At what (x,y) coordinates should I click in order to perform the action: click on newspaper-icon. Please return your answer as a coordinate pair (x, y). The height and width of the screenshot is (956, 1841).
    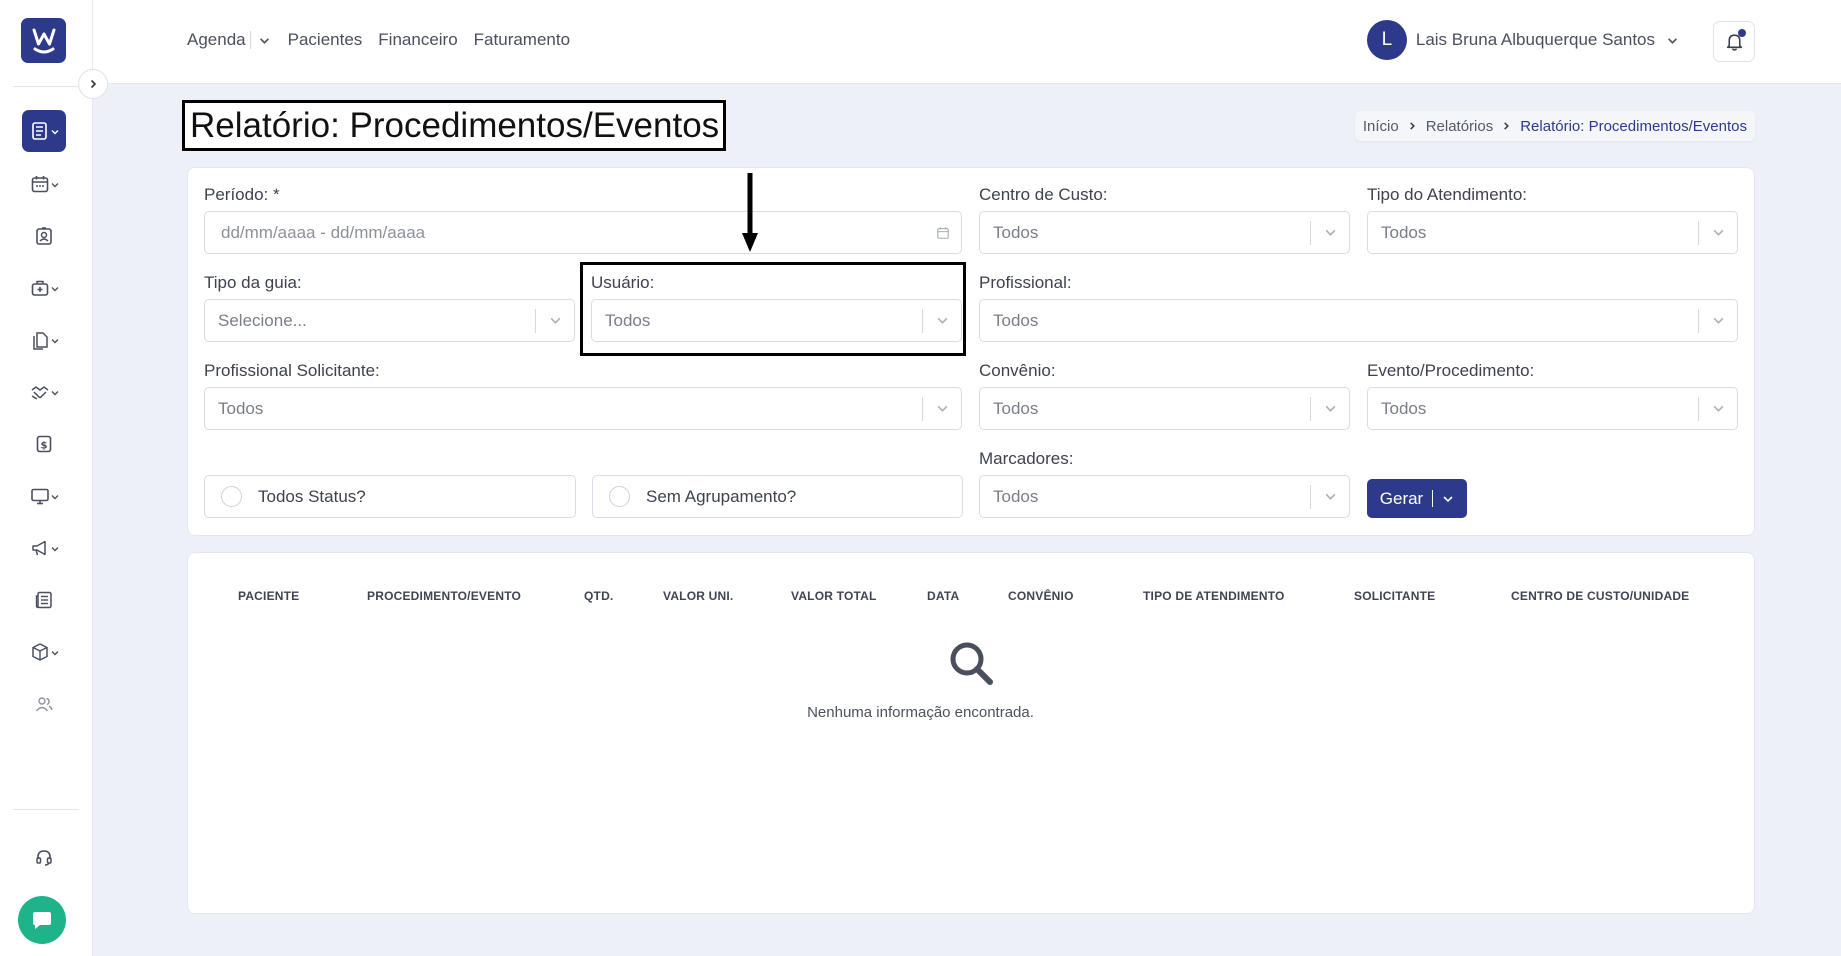
    Looking at the image, I should click on (43, 600).